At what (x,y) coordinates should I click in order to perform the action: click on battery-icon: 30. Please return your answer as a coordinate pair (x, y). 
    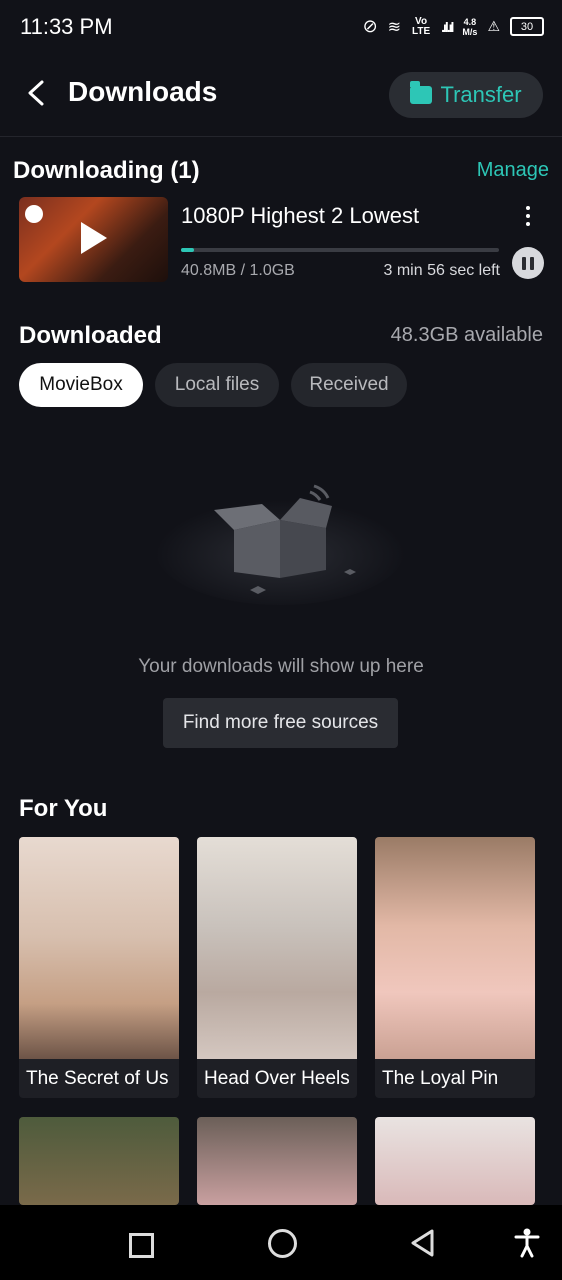
    Looking at the image, I should click on (527, 26).